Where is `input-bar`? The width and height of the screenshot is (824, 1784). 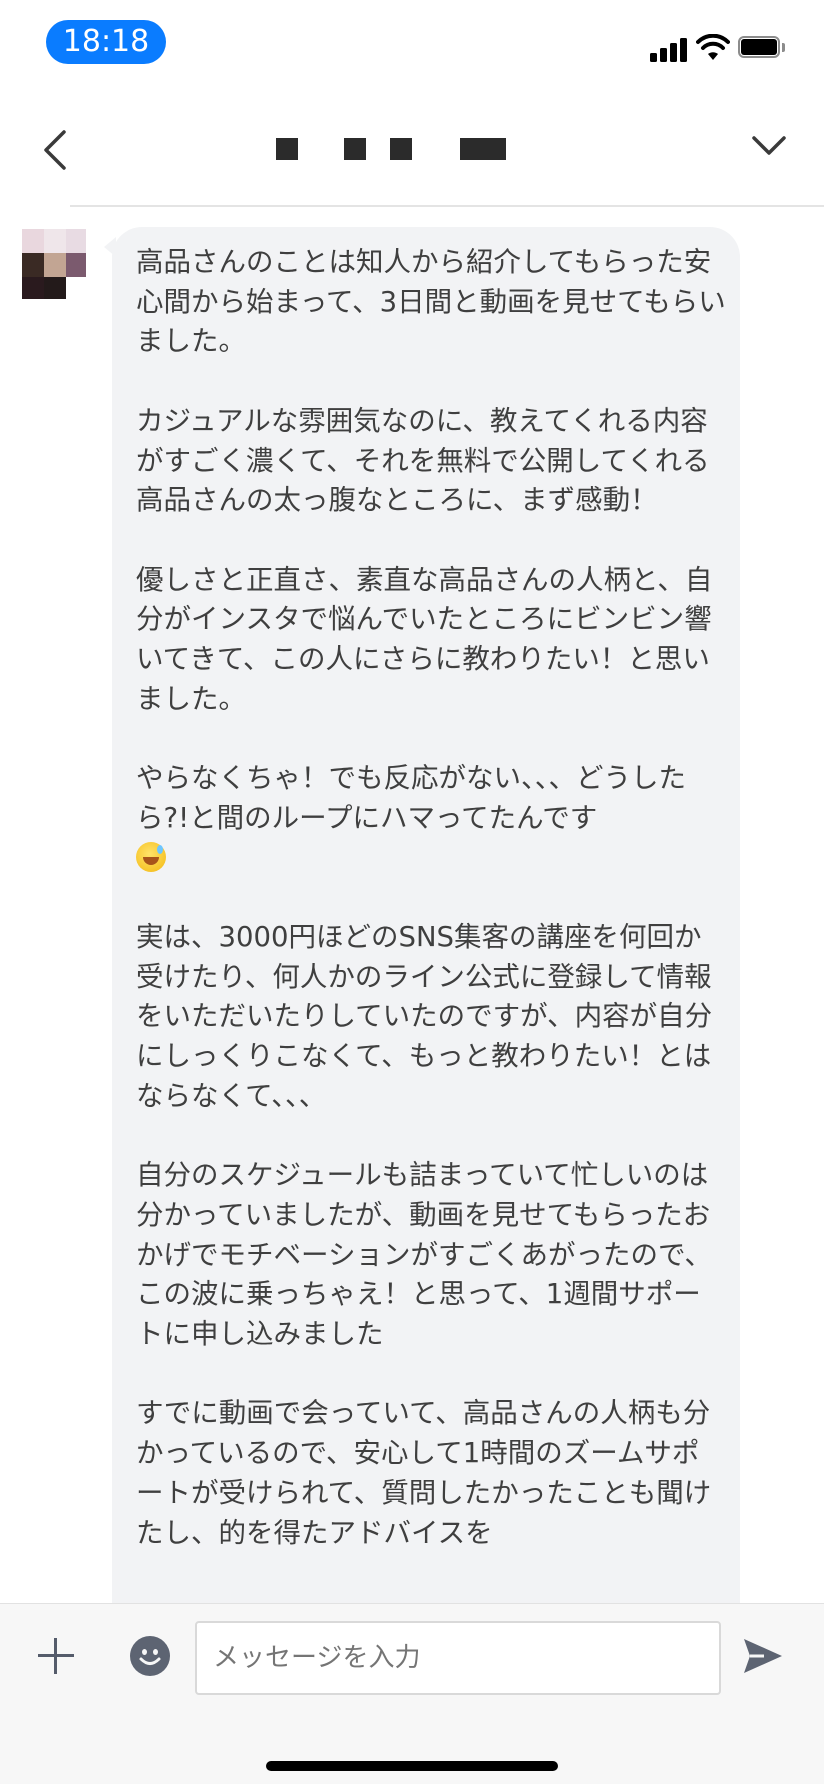 input-bar is located at coordinates (412, 1693).